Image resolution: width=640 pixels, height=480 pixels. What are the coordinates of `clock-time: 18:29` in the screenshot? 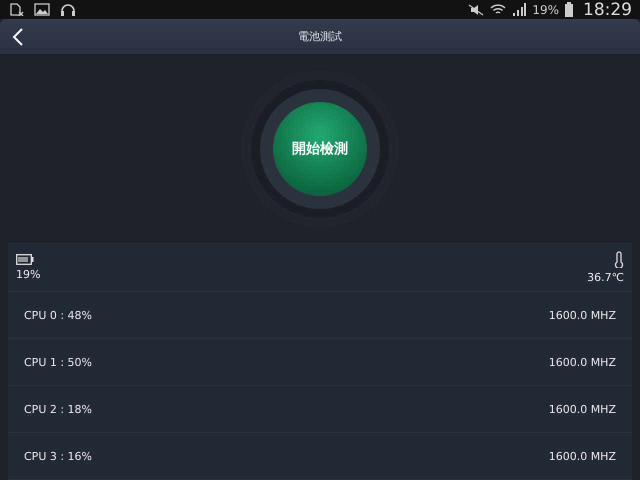 It's located at (607, 10).